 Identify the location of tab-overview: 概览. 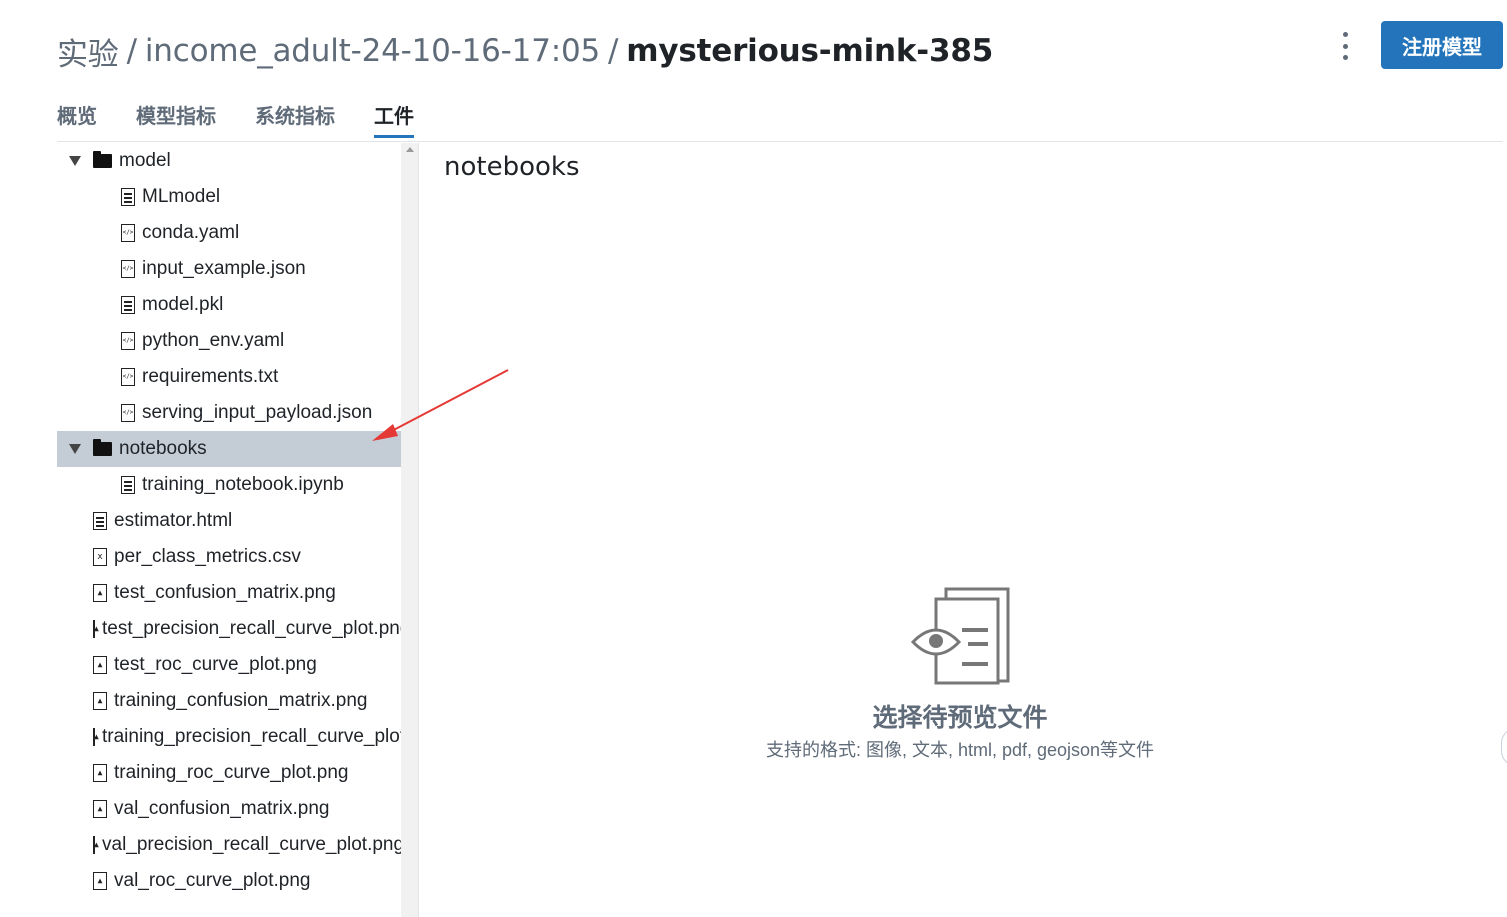
(77, 118).